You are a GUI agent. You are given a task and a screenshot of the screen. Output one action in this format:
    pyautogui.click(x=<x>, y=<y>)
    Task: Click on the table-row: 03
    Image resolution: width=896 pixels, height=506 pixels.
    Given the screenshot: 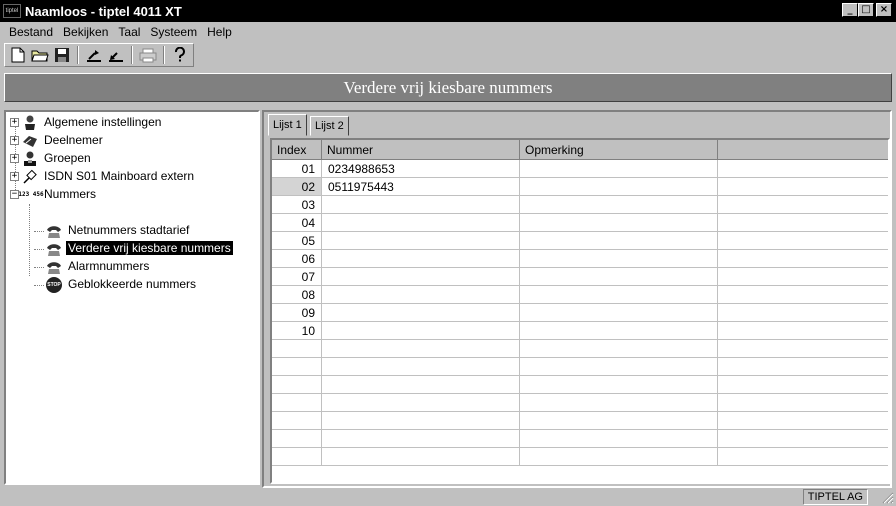 What is the action you would take?
    pyautogui.click(x=580, y=205)
    